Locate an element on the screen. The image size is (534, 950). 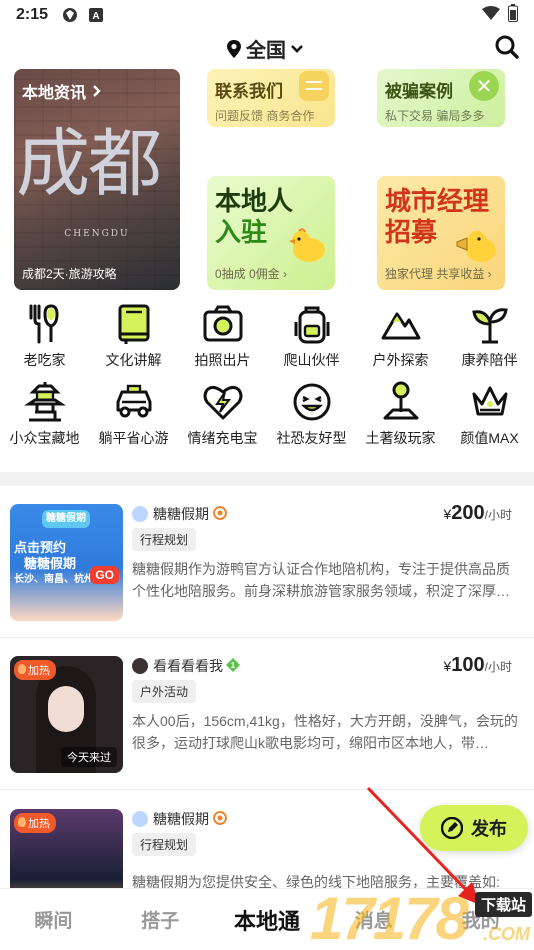
category-label: 土著级玩家 is located at coordinates (400, 438).